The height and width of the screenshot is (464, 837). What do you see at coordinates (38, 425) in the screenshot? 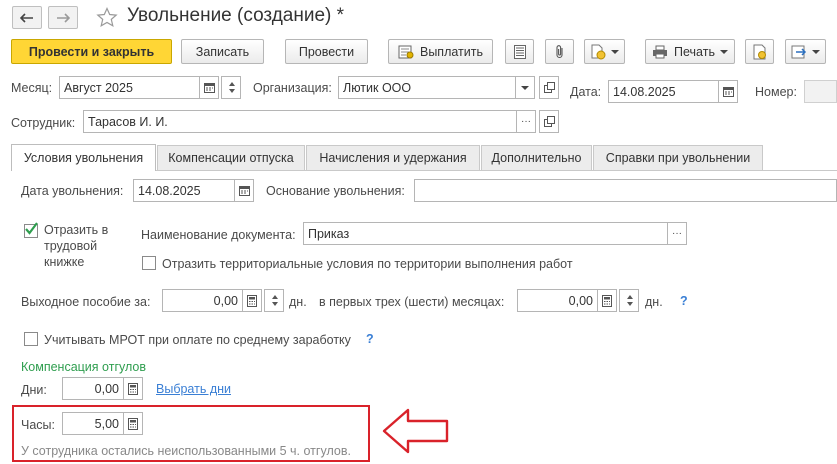
I see `hours-label: Часы:` at bounding box center [38, 425].